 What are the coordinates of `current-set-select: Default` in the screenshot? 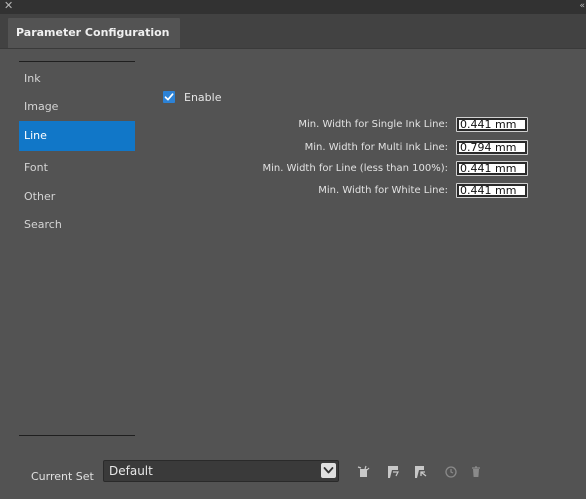 It's located at (221, 471).